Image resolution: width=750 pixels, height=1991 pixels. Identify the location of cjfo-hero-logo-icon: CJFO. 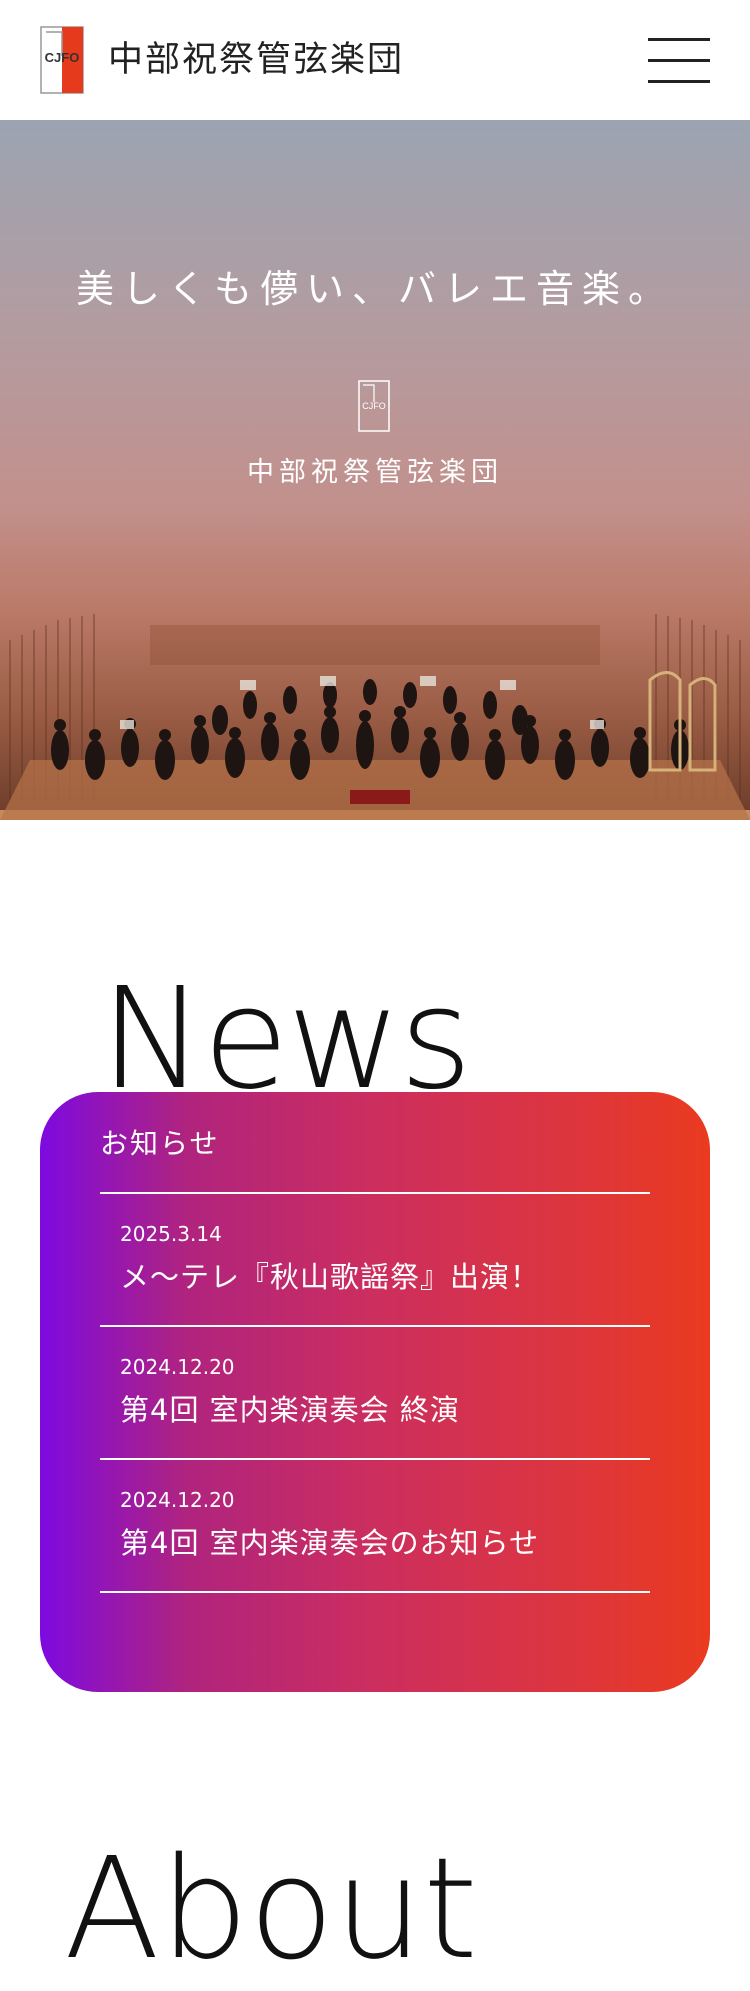
(374, 406).